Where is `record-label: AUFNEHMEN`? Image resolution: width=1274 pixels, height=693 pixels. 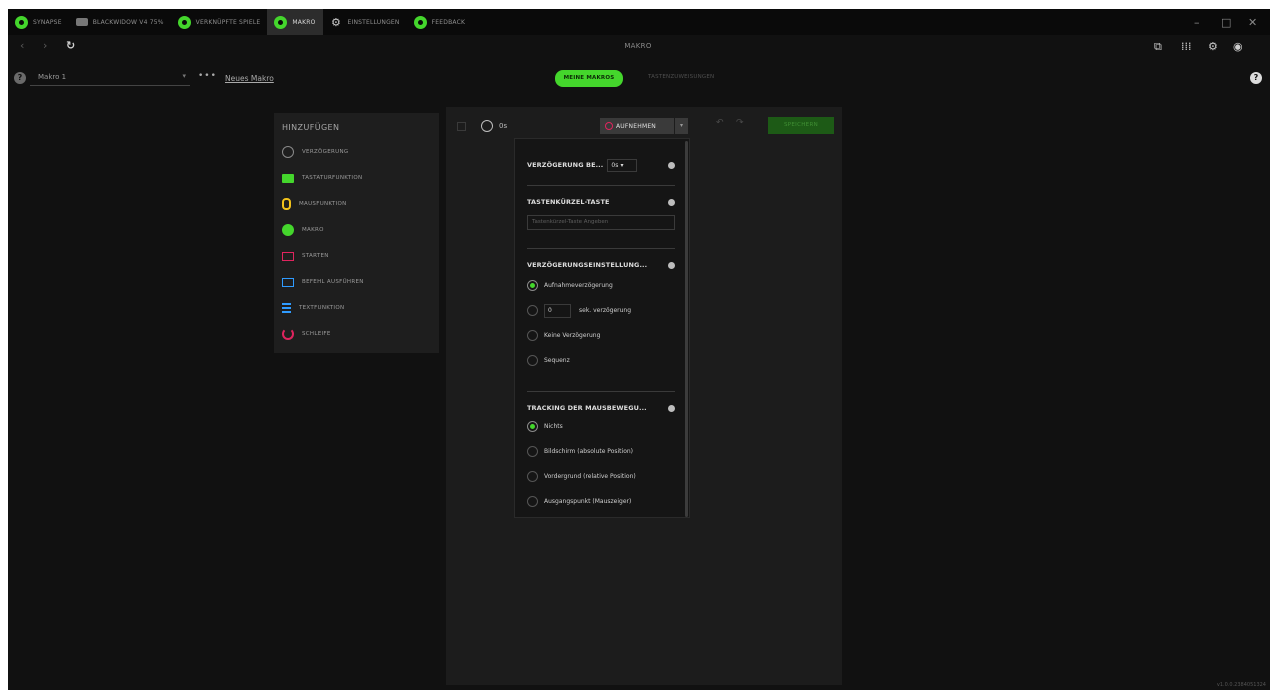
record-label: AUFNEHMEN is located at coordinates (636, 126).